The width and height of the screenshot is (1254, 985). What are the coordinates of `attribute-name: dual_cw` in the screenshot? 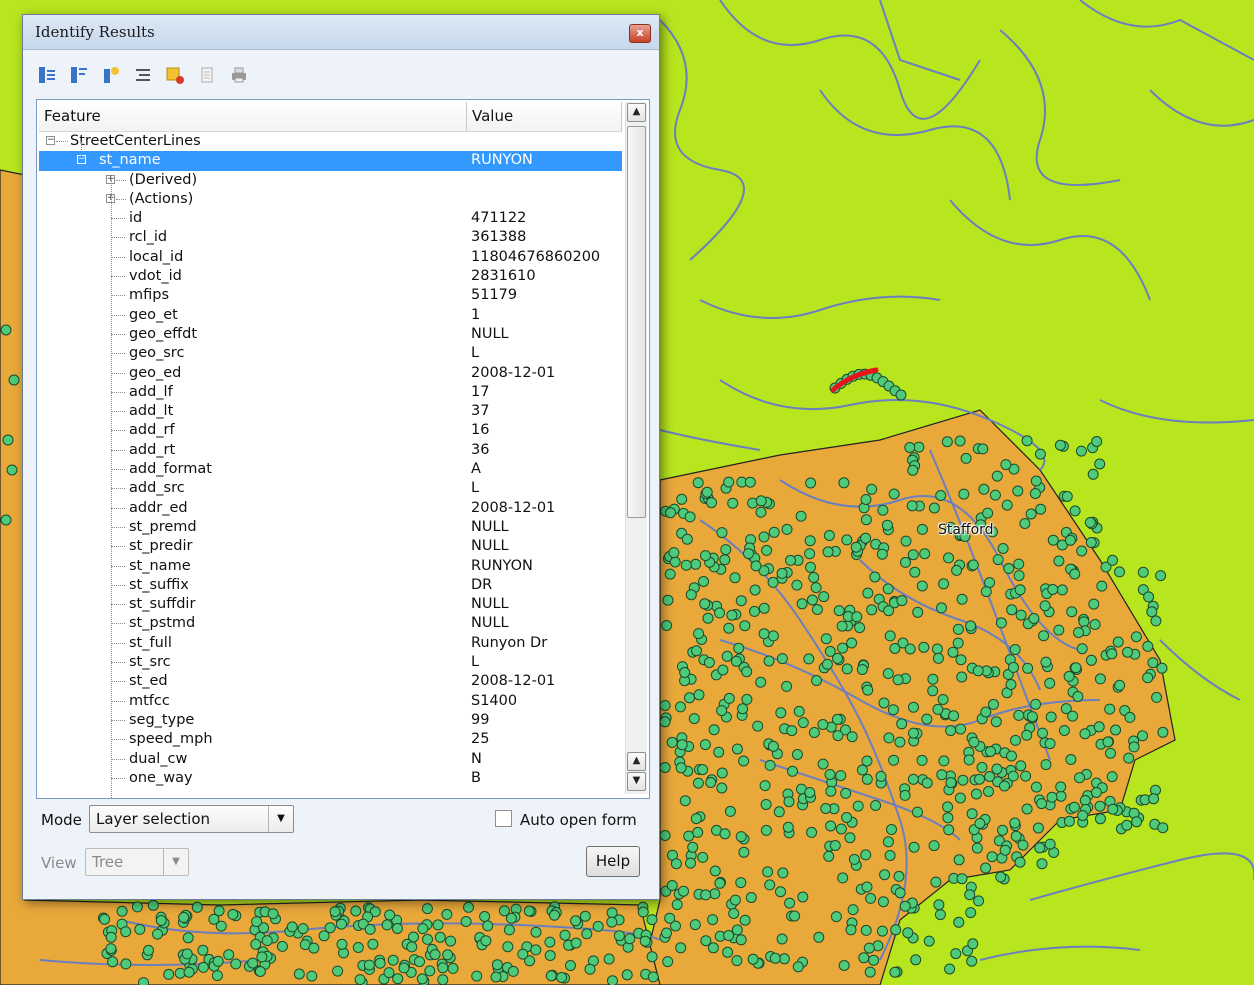 It's located at (158, 758).